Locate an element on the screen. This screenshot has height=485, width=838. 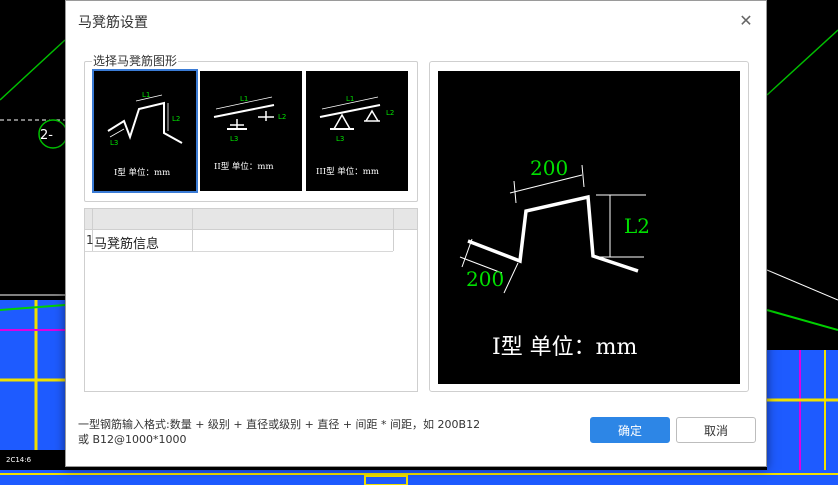
type-1-diagram: L1 L2 L3 I型 单位：mm is located at coordinates (145, 134).